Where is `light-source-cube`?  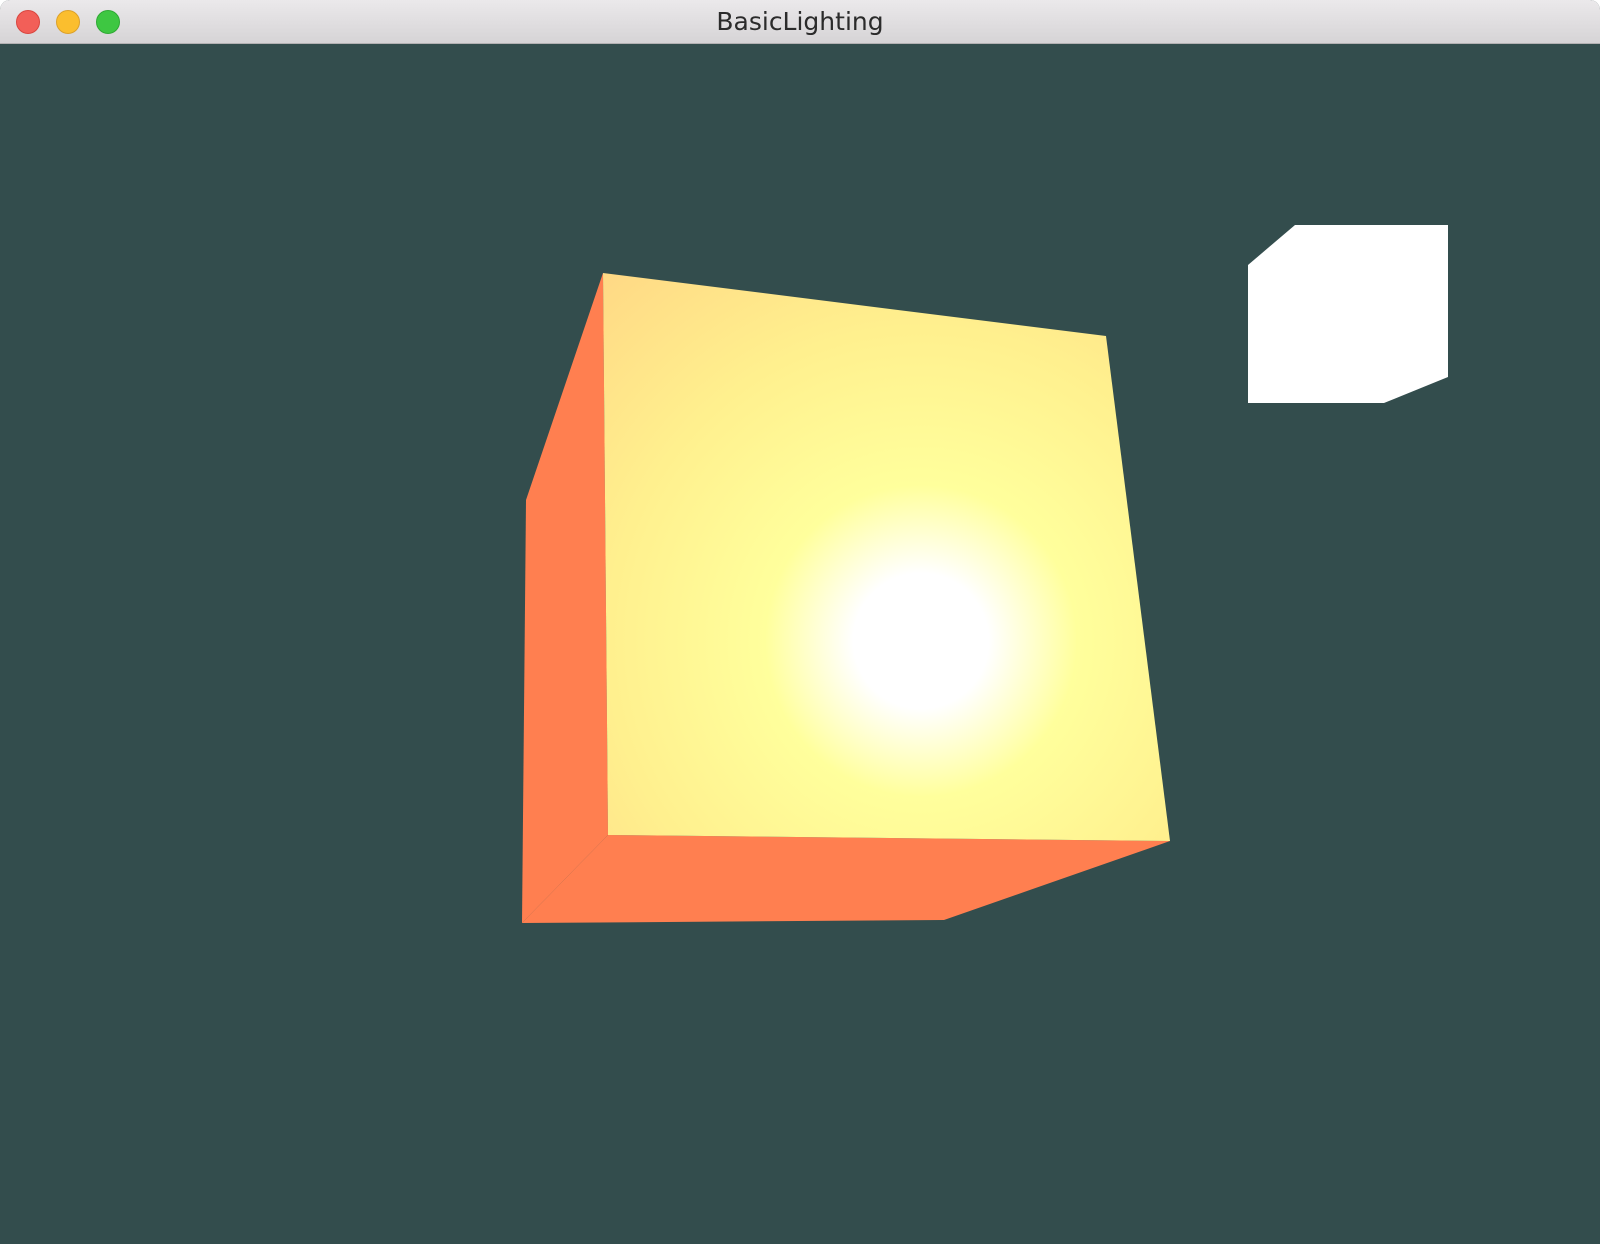
light-source-cube is located at coordinates (1348, 314).